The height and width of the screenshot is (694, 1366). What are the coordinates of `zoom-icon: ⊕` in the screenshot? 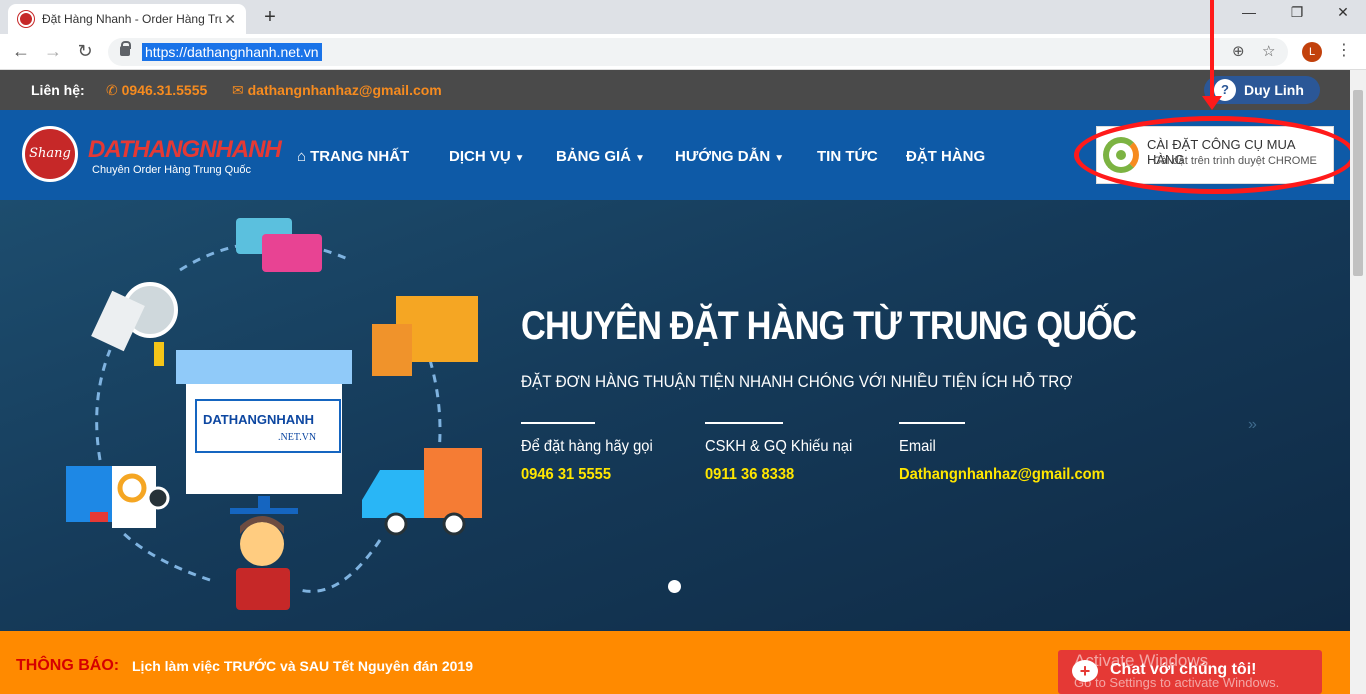 It's located at (1238, 51).